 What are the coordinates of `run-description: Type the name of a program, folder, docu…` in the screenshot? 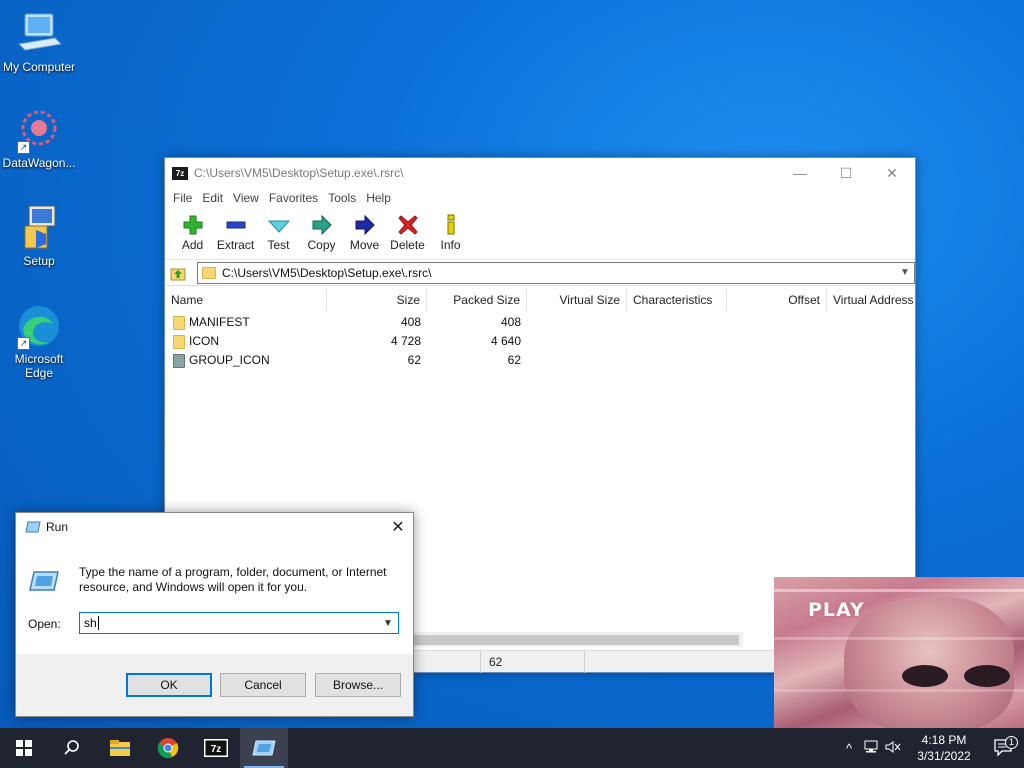 It's located at (233, 579).